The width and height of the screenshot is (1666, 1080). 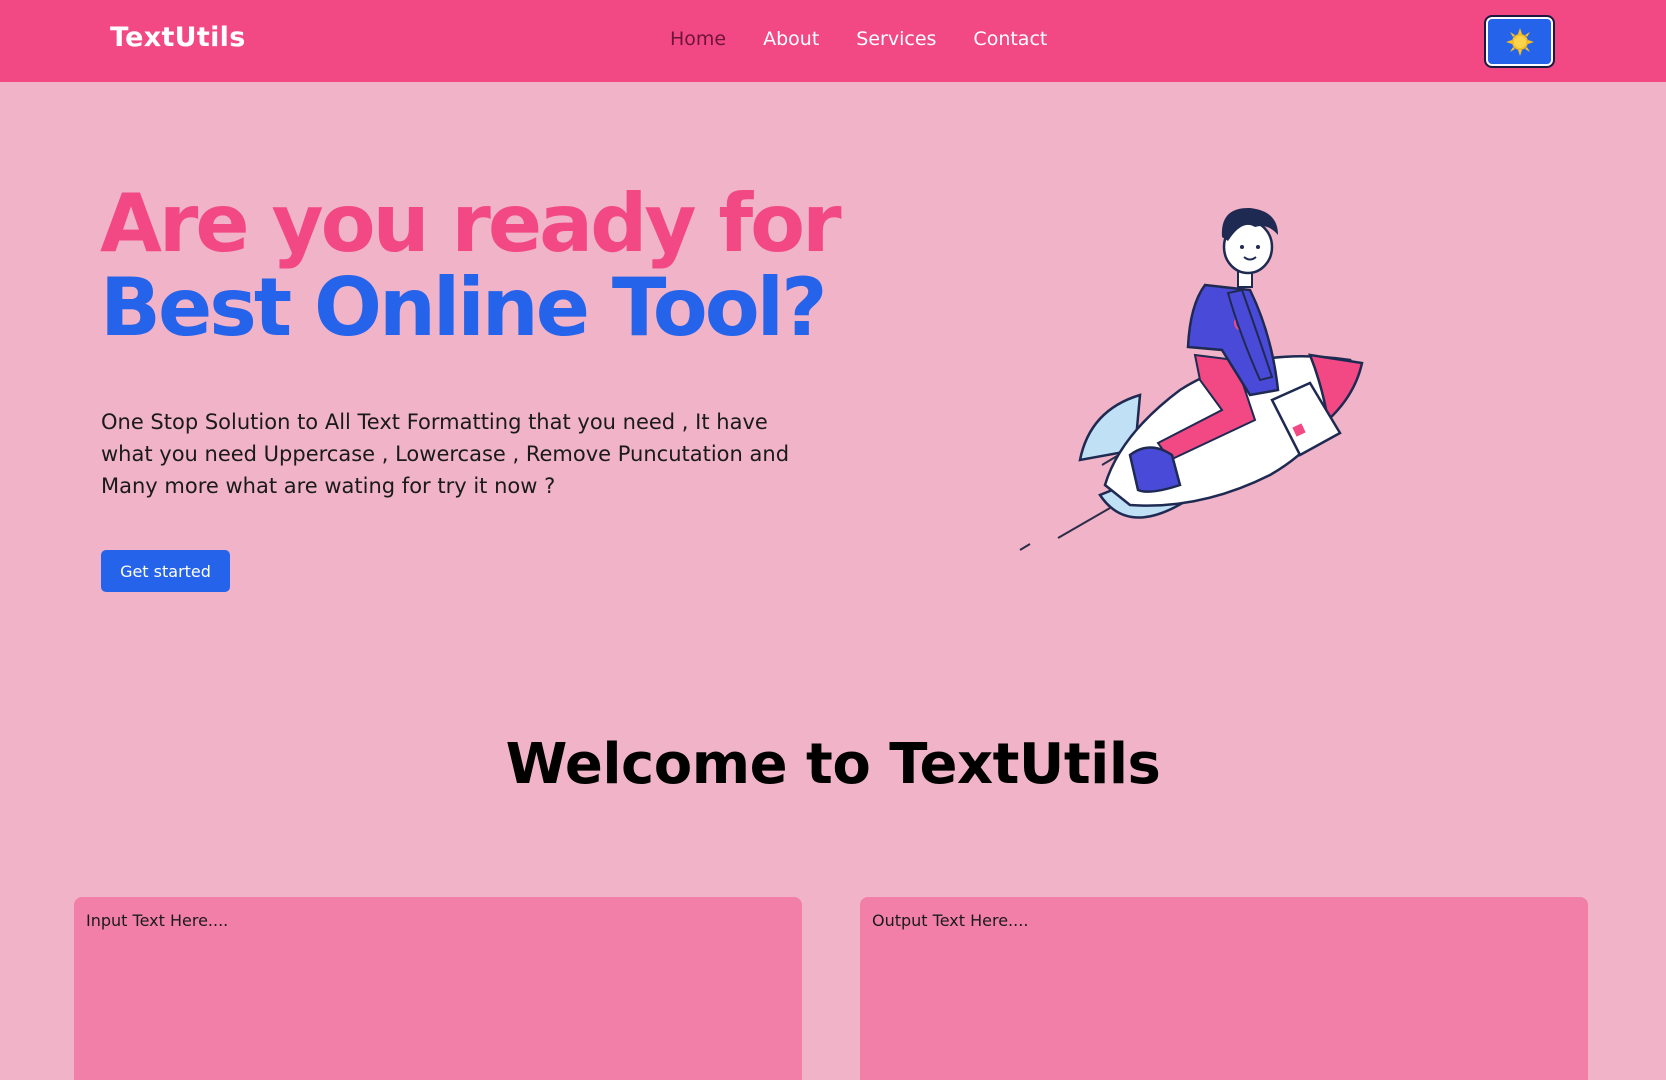 I want to click on navbar: TextUtils Home About Services Contact, so click(x=833, y=41).